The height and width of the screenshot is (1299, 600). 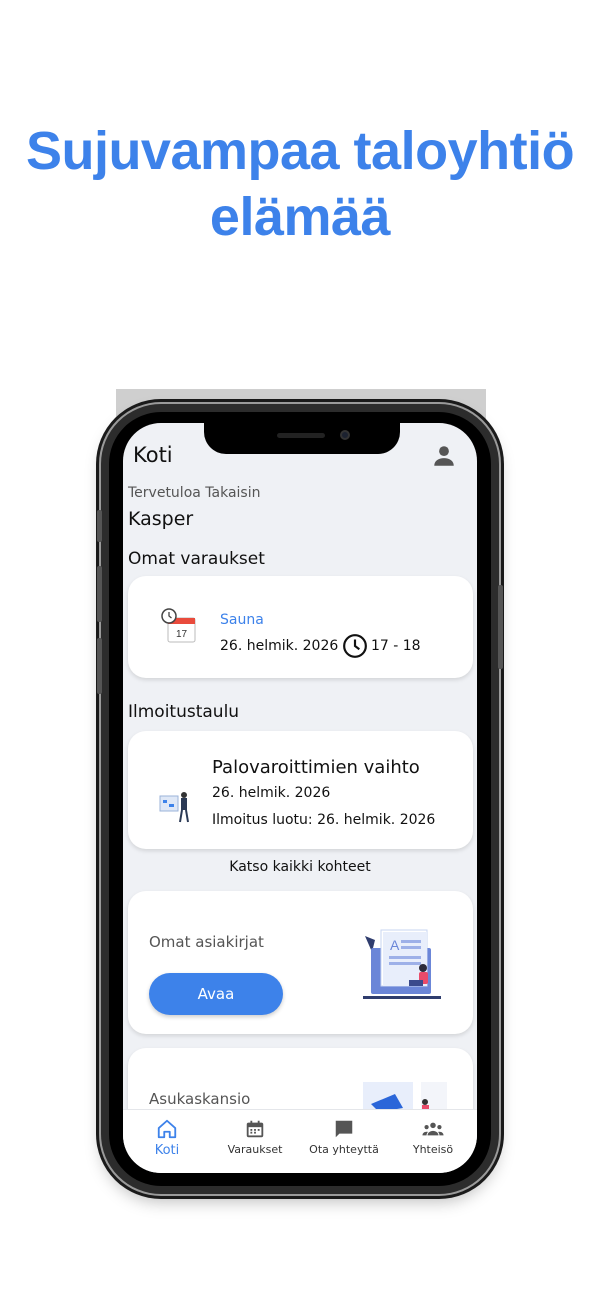 I want to click on documents-illustration: A, so click(x=402, y=964).